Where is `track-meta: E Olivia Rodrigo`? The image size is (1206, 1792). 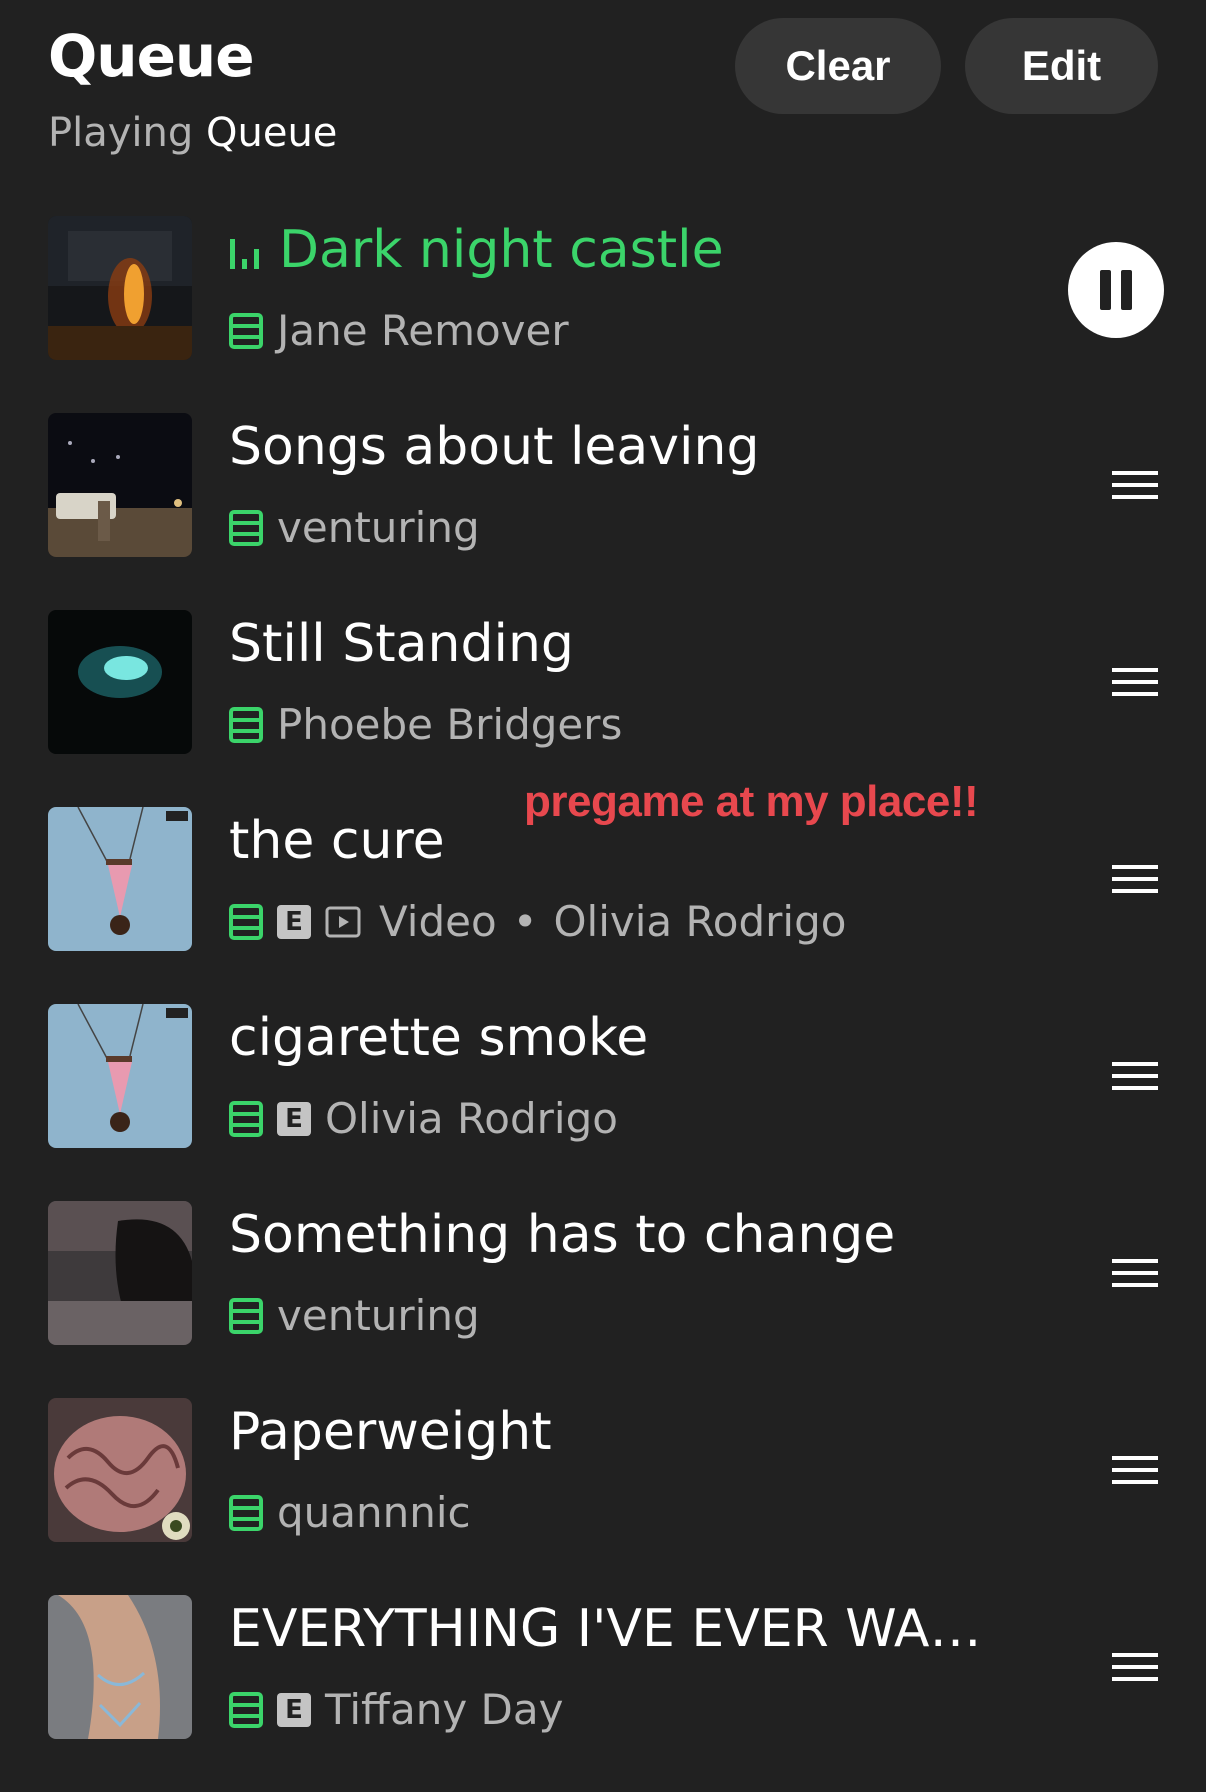 track-meta: E Olivia Rodrigo is located at coordinates (423, 1118).